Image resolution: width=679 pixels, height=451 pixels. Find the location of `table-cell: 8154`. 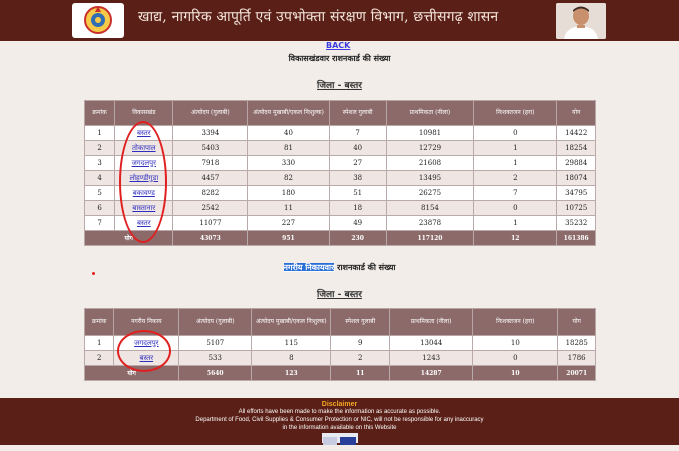

table-cell: 8154 is located at coordinates (430, 208).